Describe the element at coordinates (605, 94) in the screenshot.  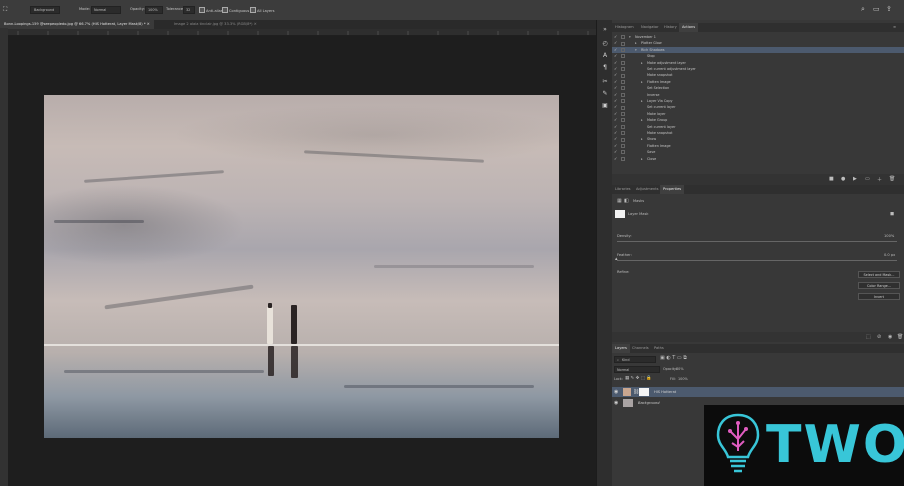
I see `brush-icon: ✎` at that location.